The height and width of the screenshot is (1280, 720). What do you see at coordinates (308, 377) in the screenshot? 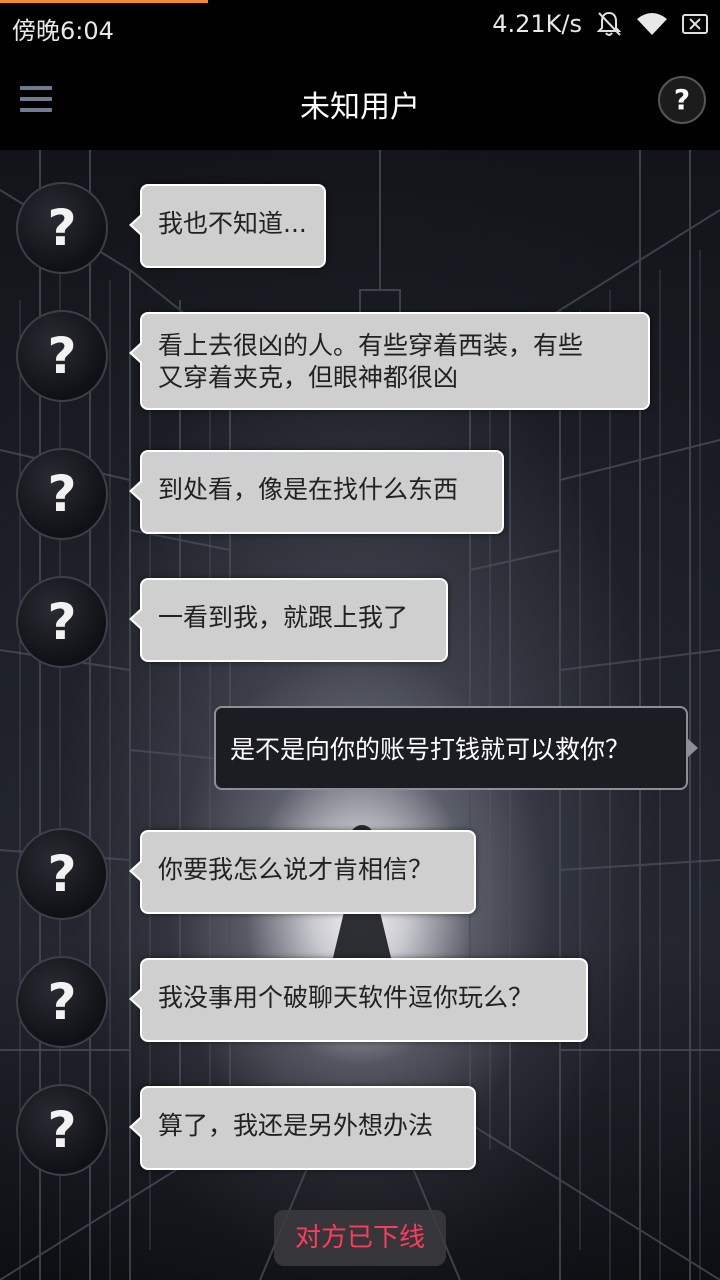
I see `message-text: 又穿着夹克，但眼神都很凶` at bounding box center [308, 377].